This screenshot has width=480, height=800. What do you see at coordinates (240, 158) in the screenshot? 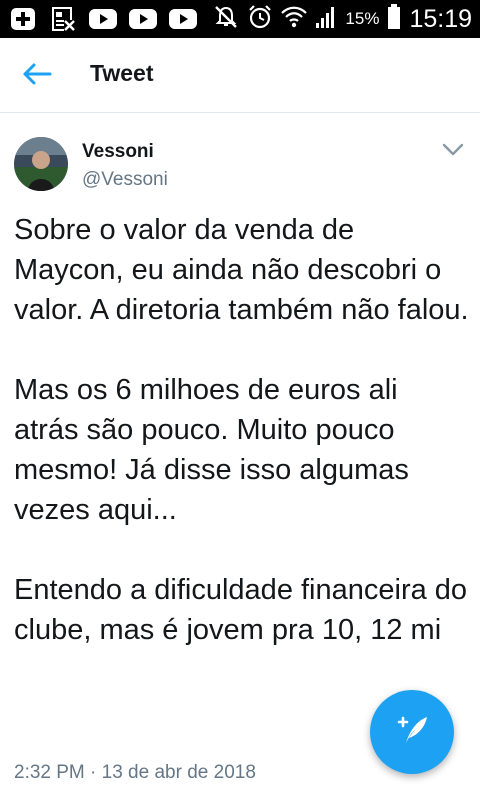
I see `tweet-header: Vessoni @Vessoni` at bounding box center [240, 158].